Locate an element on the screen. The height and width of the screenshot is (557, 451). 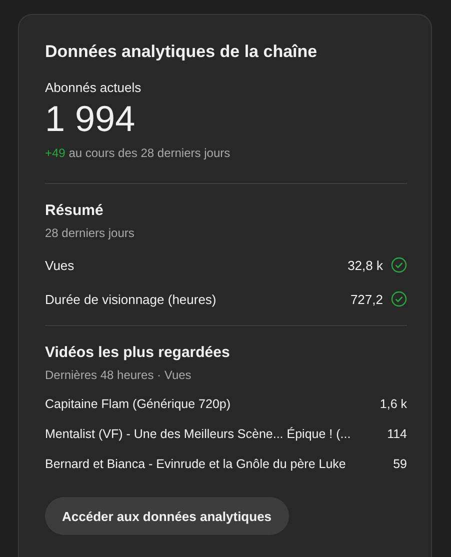
video-views: 1,6 k is located at coordinates (393, 404).